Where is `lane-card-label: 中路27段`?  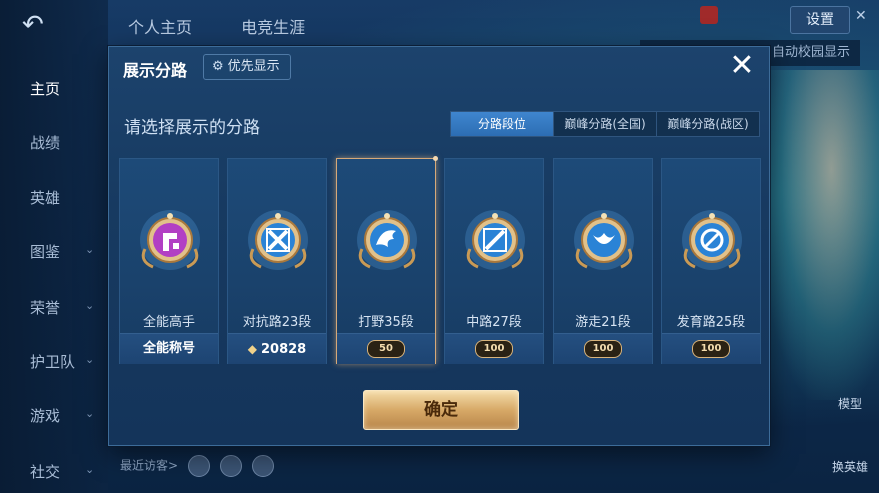
lane-card-label: 中路27段 is located at coordinates (494, 322).